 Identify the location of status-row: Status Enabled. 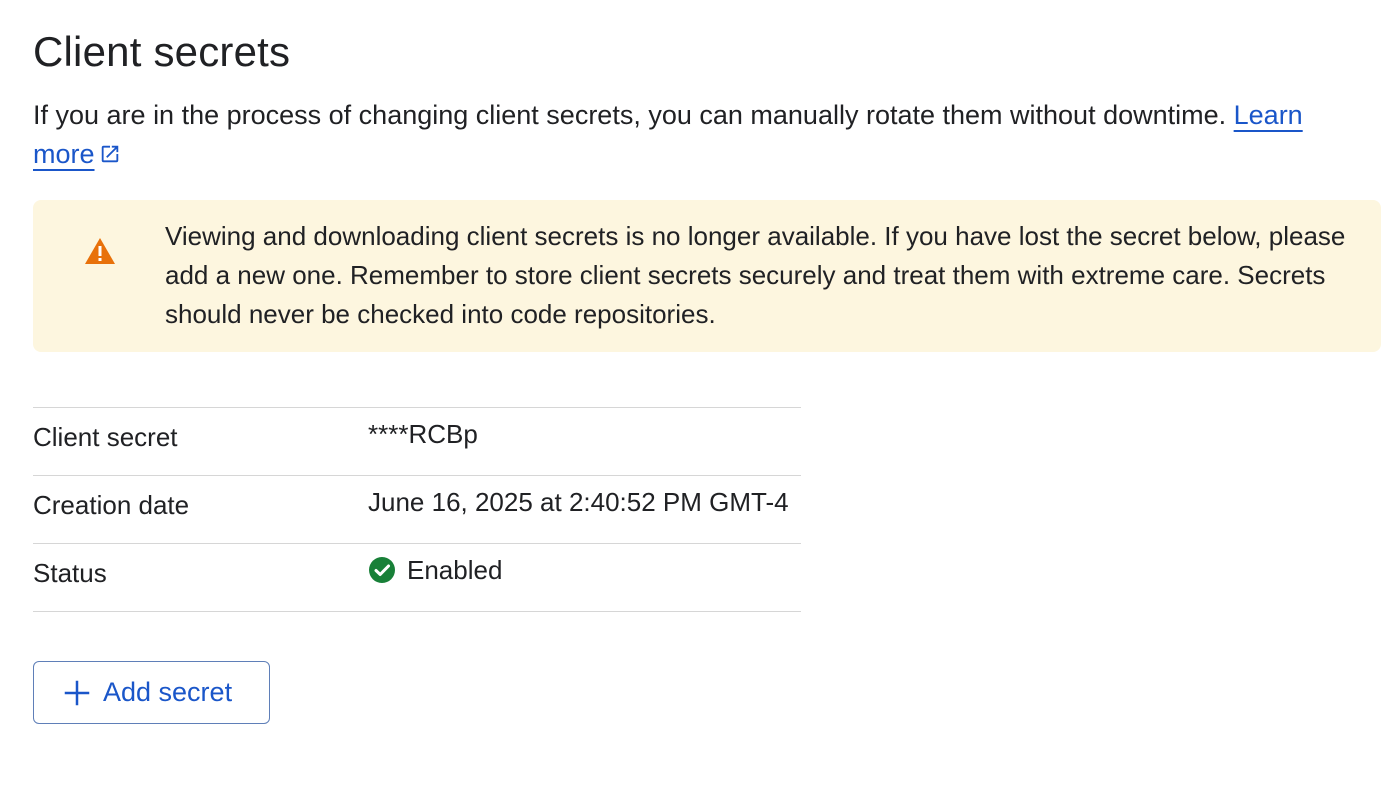
(417, 578).